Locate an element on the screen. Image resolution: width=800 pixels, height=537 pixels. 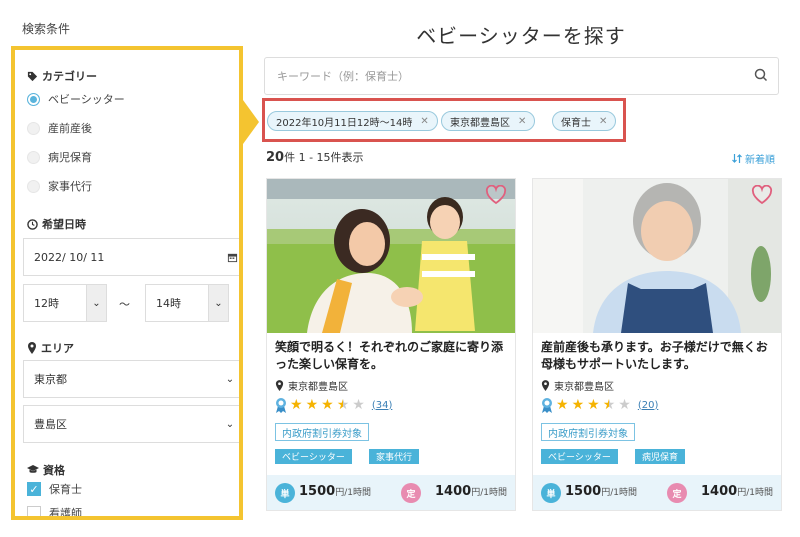
start-time-value: 12時 is located at coordinates (46, 303).